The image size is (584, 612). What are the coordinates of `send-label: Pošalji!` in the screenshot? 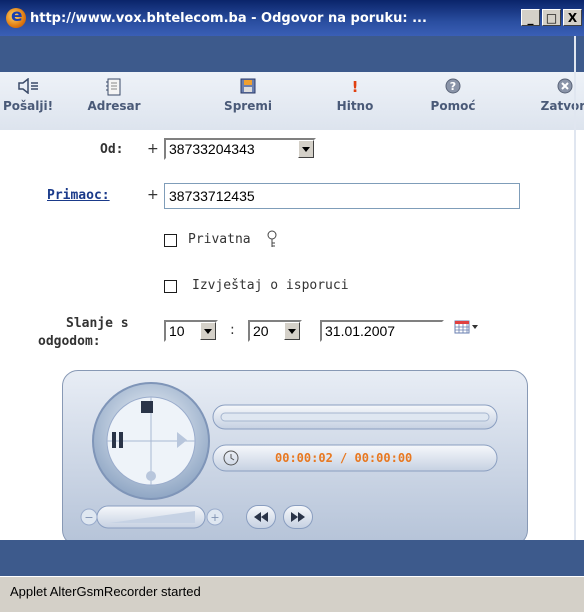 It's located at (28, 106).